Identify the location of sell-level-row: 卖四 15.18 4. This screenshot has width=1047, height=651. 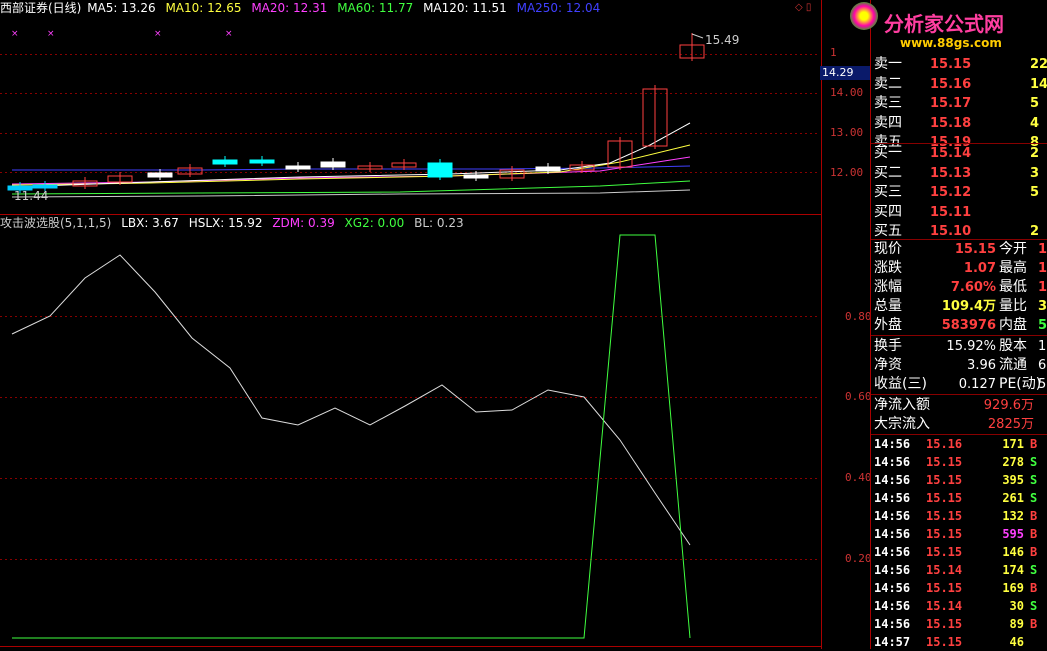
(958, 123).